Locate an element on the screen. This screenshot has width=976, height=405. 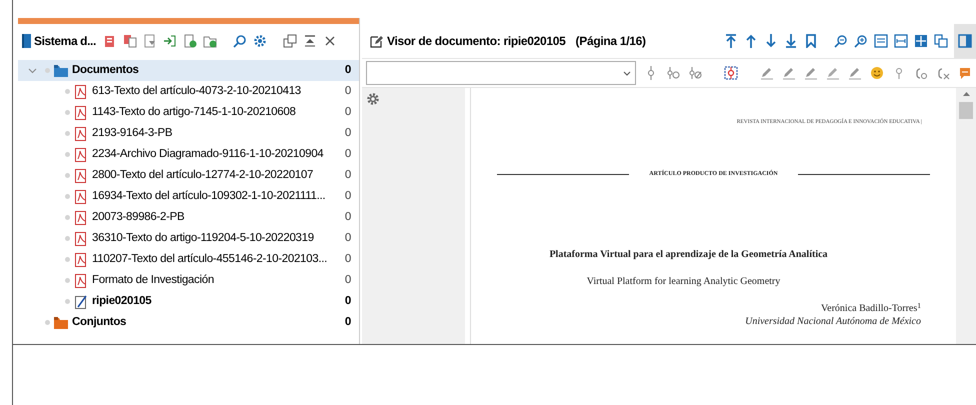
tree-item: 20073-89986-2-PB 0 is located at coordinates (188, 217).